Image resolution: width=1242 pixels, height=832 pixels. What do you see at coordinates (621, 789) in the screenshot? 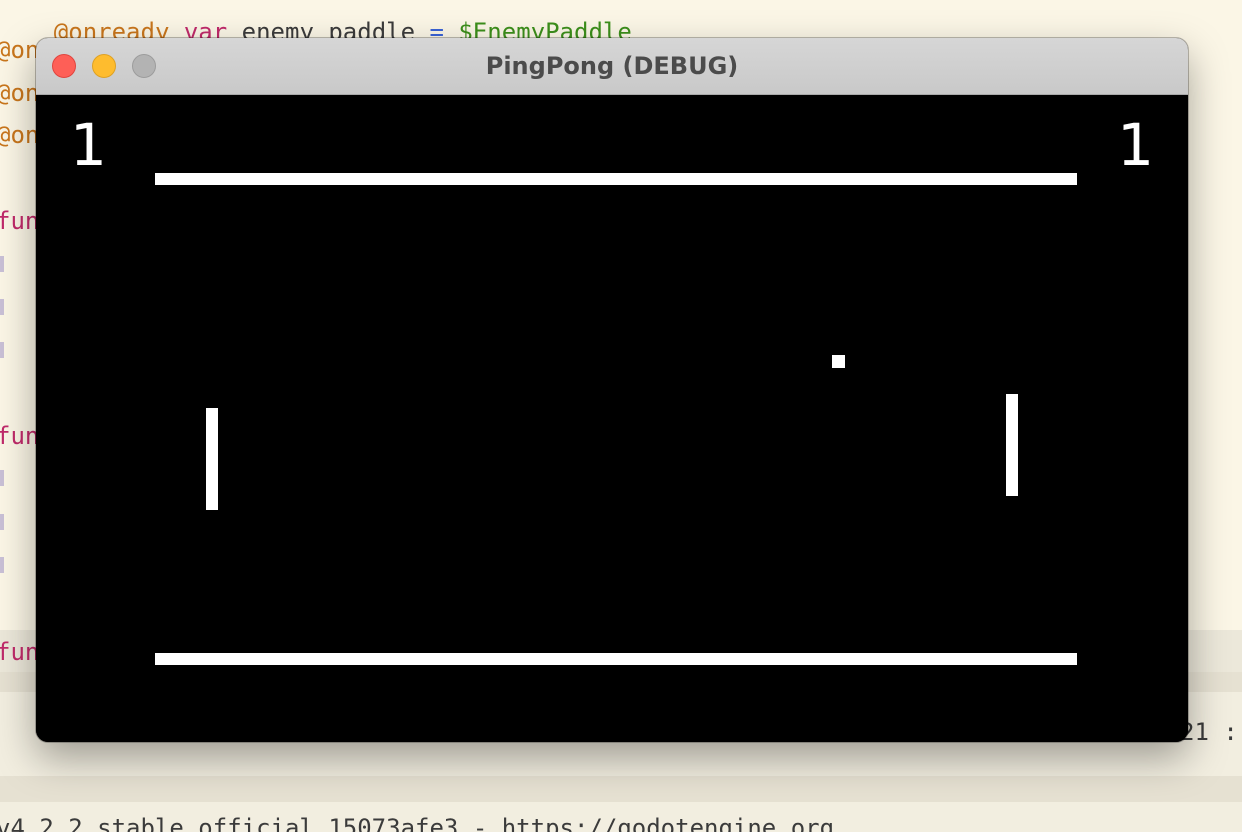
I see `output-divider` at bounding box center [621, 789].